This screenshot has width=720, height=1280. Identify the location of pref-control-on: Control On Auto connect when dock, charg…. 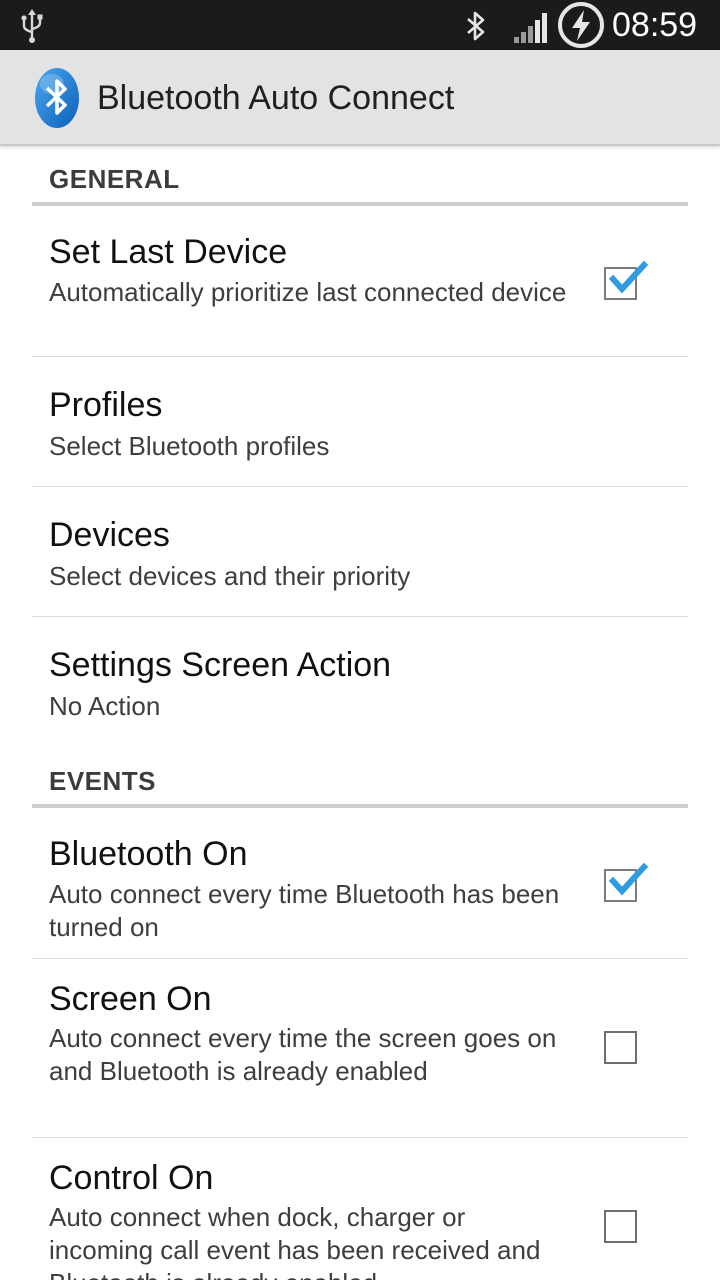
(360, 1209).